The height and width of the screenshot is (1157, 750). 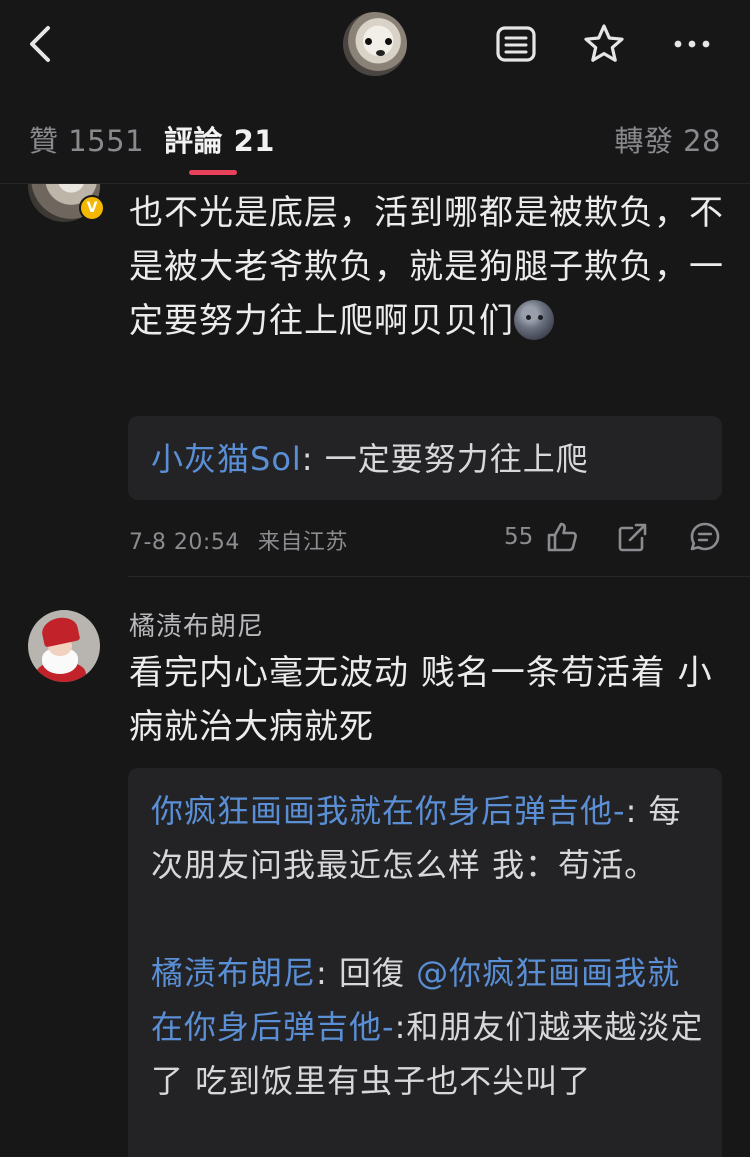 What do you see at coordinates (439, 576) in the screenshot?
I see `comment-divider` at bounding box center [439, 576].